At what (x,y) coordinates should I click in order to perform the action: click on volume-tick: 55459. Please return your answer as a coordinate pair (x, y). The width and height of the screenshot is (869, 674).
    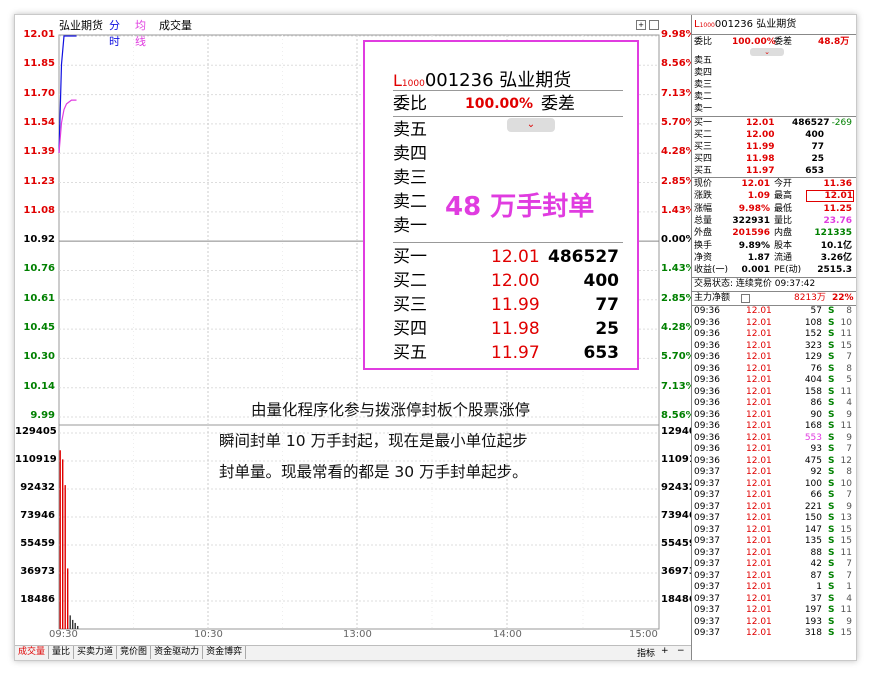
    Looking at the image, I should click on (678, 543).